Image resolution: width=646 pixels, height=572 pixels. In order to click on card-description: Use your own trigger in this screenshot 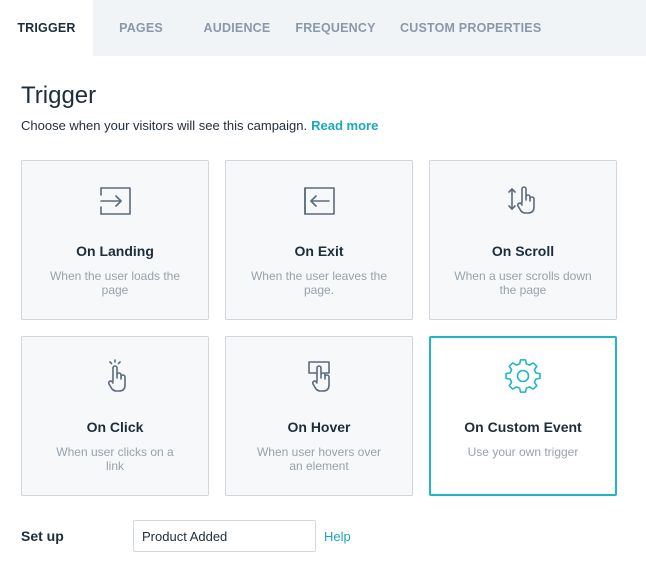, I will do `click(523, 452)`.